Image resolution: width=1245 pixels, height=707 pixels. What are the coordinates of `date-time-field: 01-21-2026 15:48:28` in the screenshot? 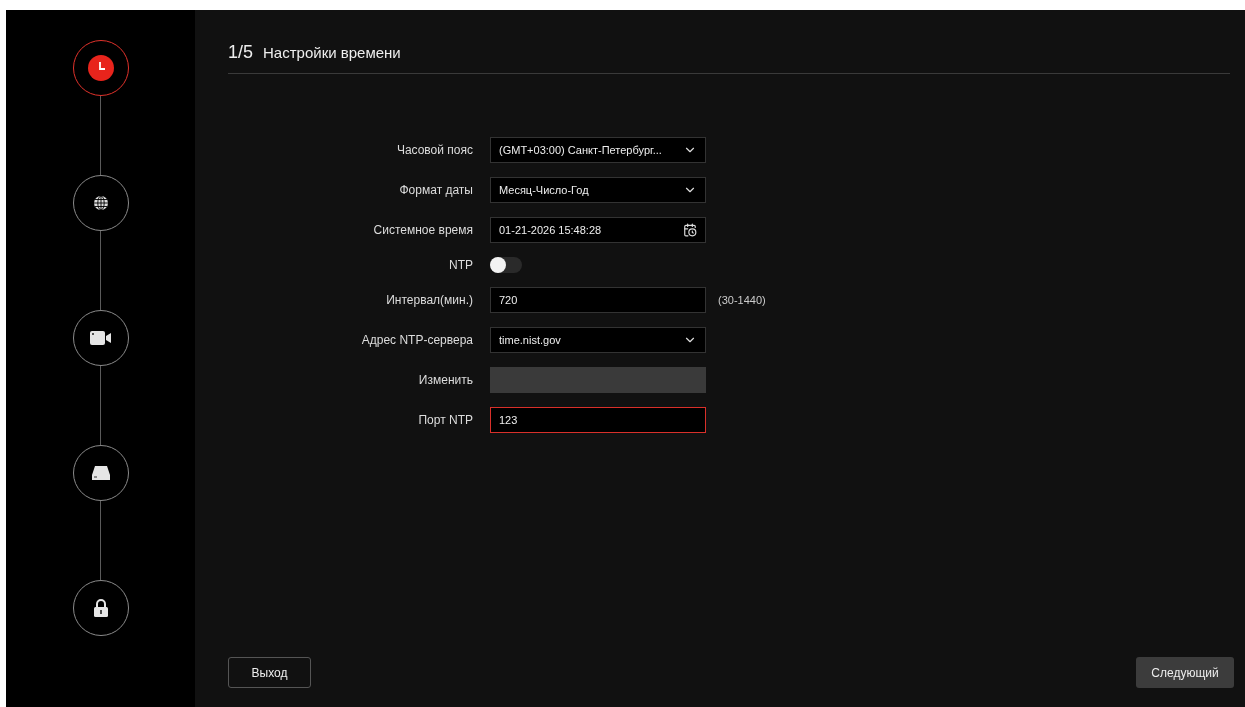 It's located at (598, 230).